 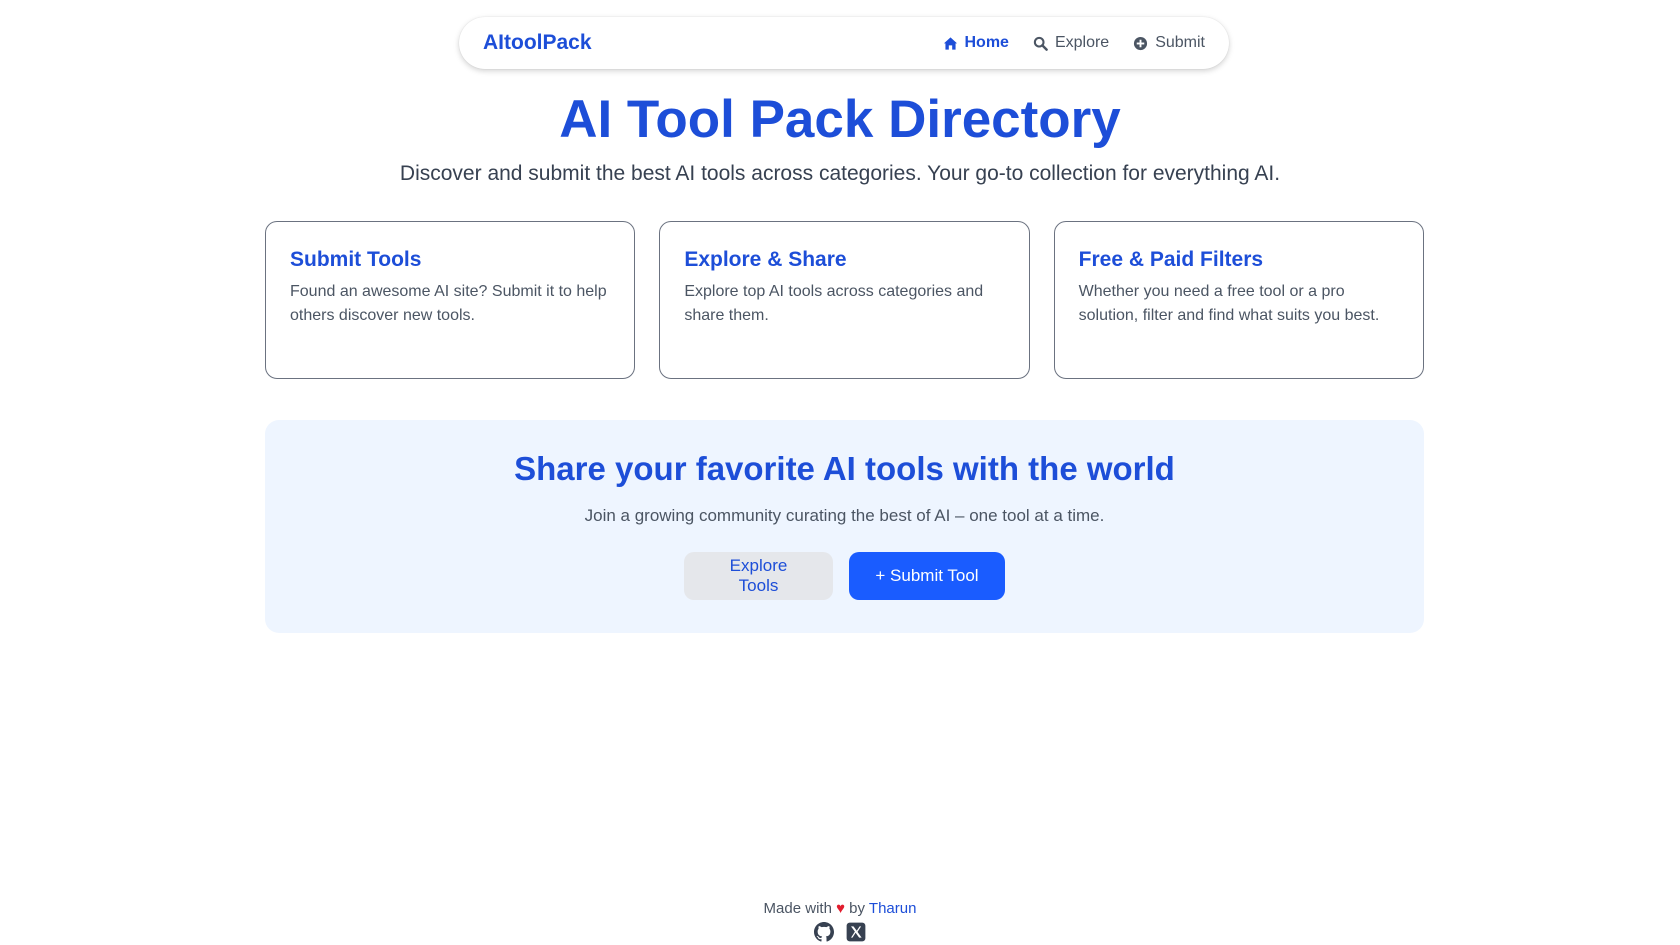 What do you see at coordinates (986, 42) in the screenshot?
I see `nav-link-label: Home` at bounding box center [986, 42].